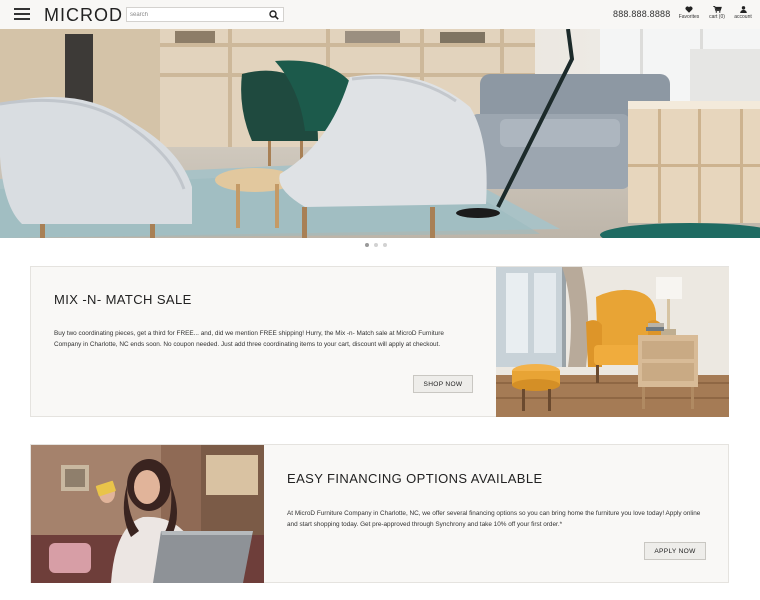 This screenshot has height=600, width=760. I want to click on shop-now-button: SHOP NOW, so click(443, 384).